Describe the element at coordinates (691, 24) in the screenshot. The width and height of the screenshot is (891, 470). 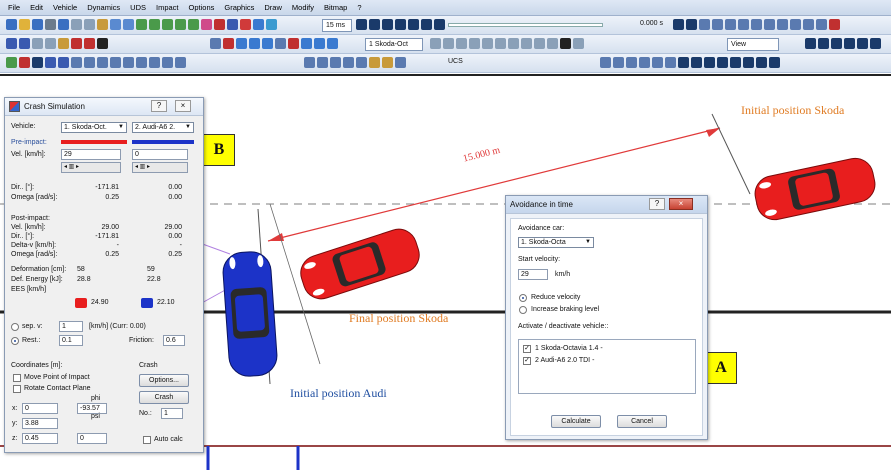
I see `grid-icon` at that location.